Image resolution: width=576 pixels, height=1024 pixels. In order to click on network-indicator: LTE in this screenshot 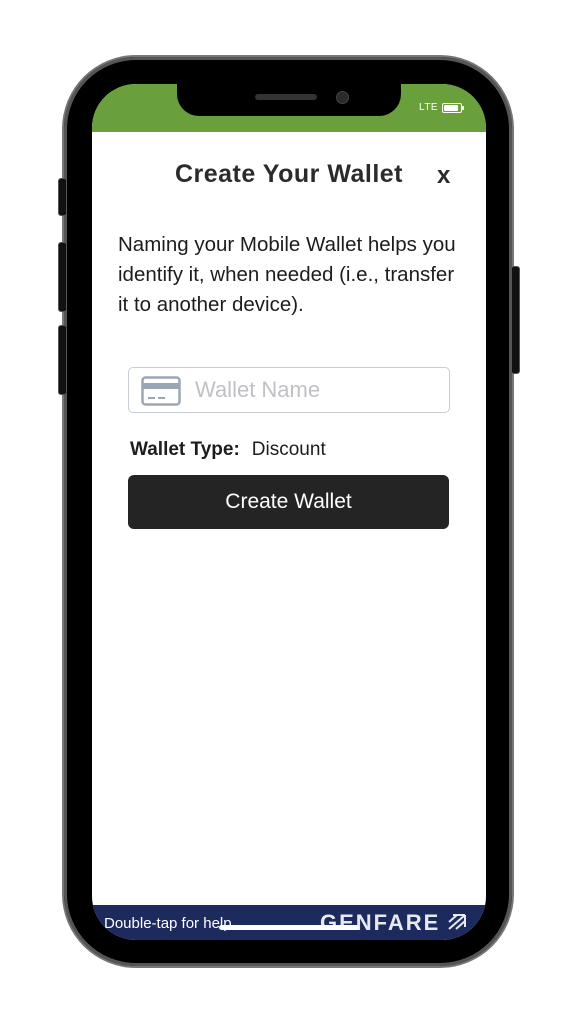, I will do `click(429, 107)`.